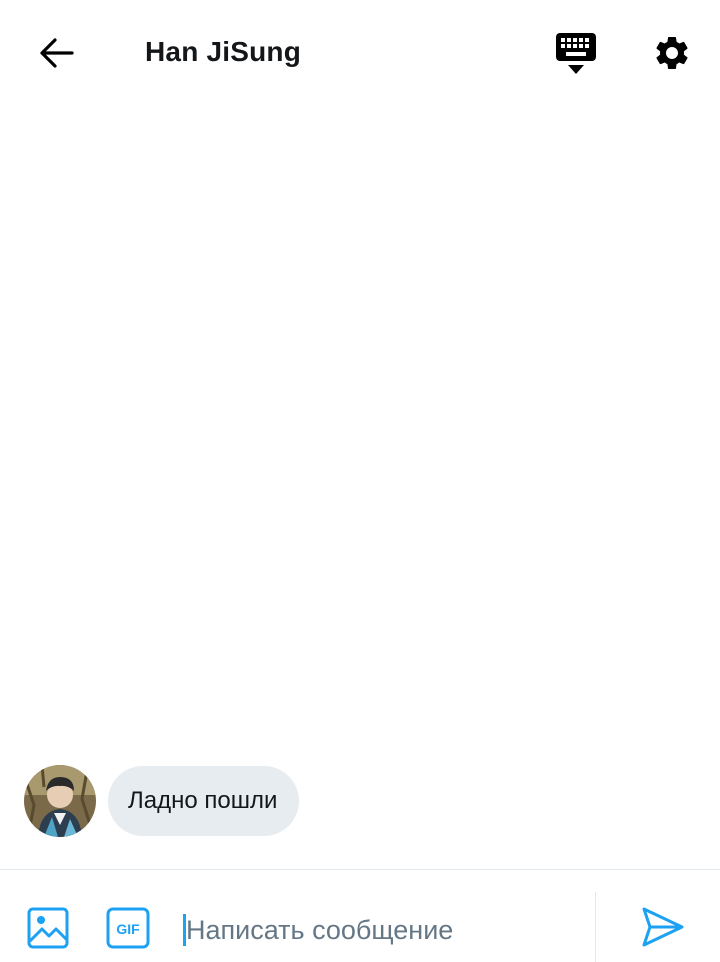  Describe the element at coordinates (184, 930) in the screenshot. I see `text-caret` at that location.